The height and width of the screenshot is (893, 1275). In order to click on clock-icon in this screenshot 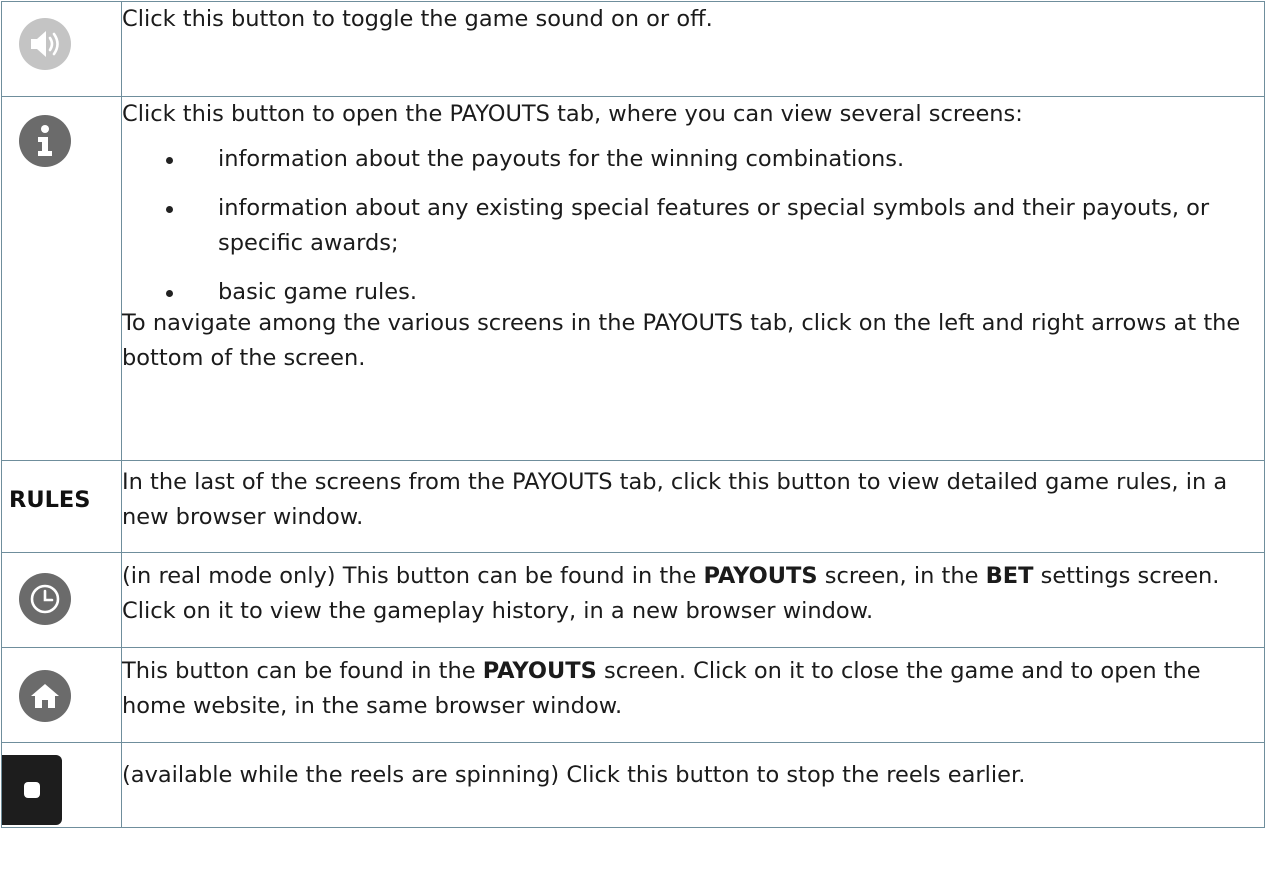, I will do `click(45, 599)`.